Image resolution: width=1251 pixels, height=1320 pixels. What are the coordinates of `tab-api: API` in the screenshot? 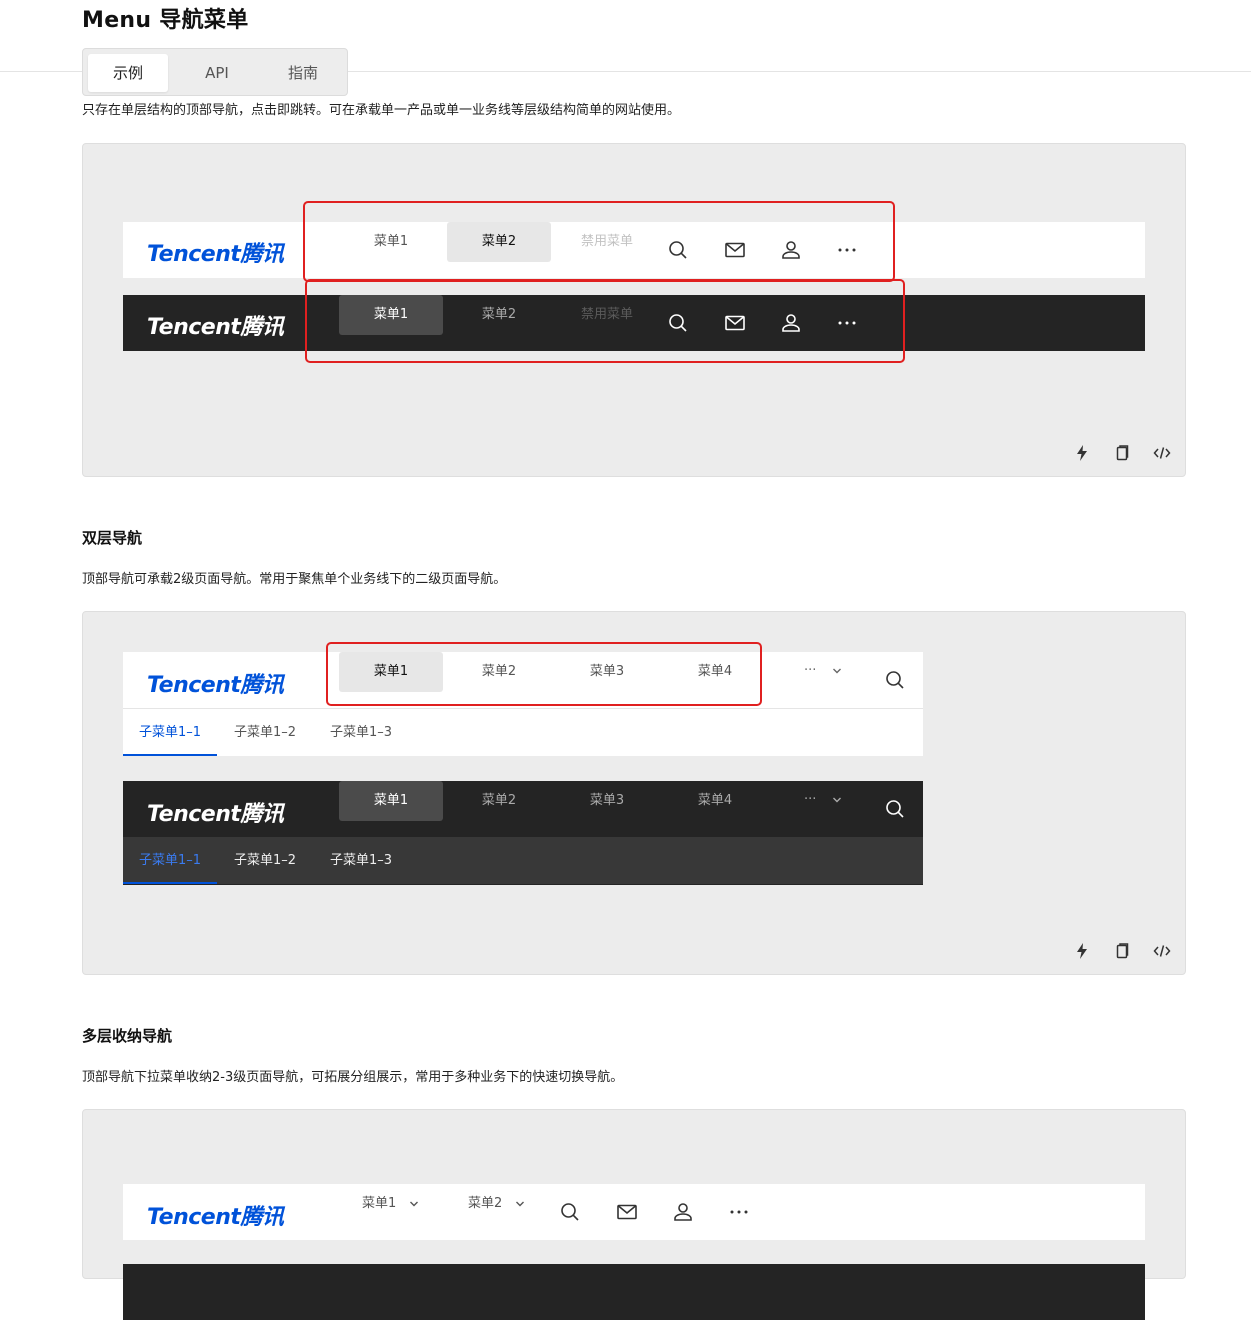 It's located at (217, 73).